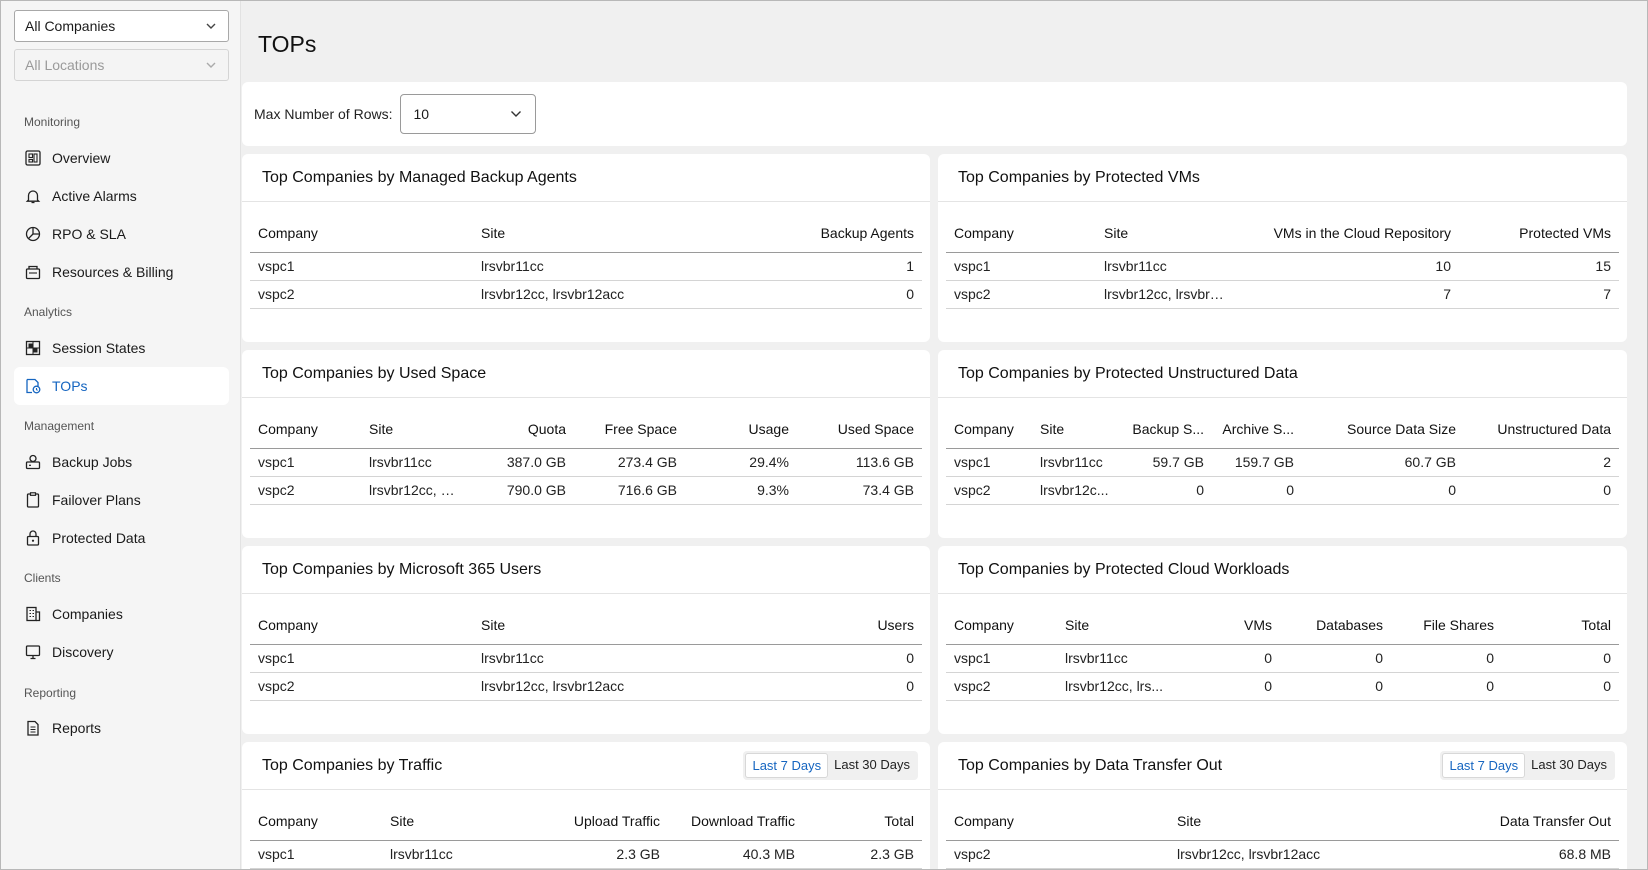 The height and width of the screenshot is (870, 1648). Describe the element at coordinates (1294, 854) in the screenshot. I see `cell-site: lrsvbr12cc, lrsvbr12acc` at that location.